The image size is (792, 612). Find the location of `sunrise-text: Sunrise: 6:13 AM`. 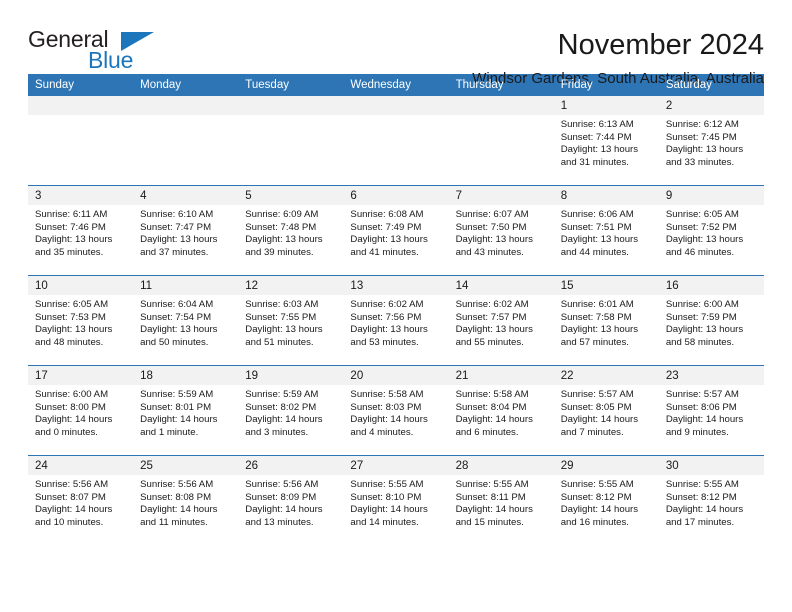

sunrise-text: Sunrise: 6:13 AM is located at coordinates (597, 124).